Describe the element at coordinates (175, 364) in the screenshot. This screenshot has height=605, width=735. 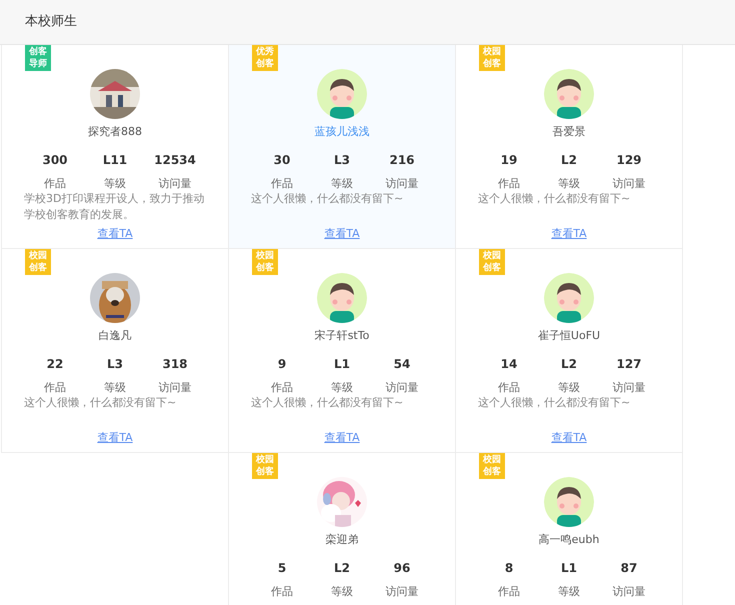
I see `stat-value: 318` at that location.